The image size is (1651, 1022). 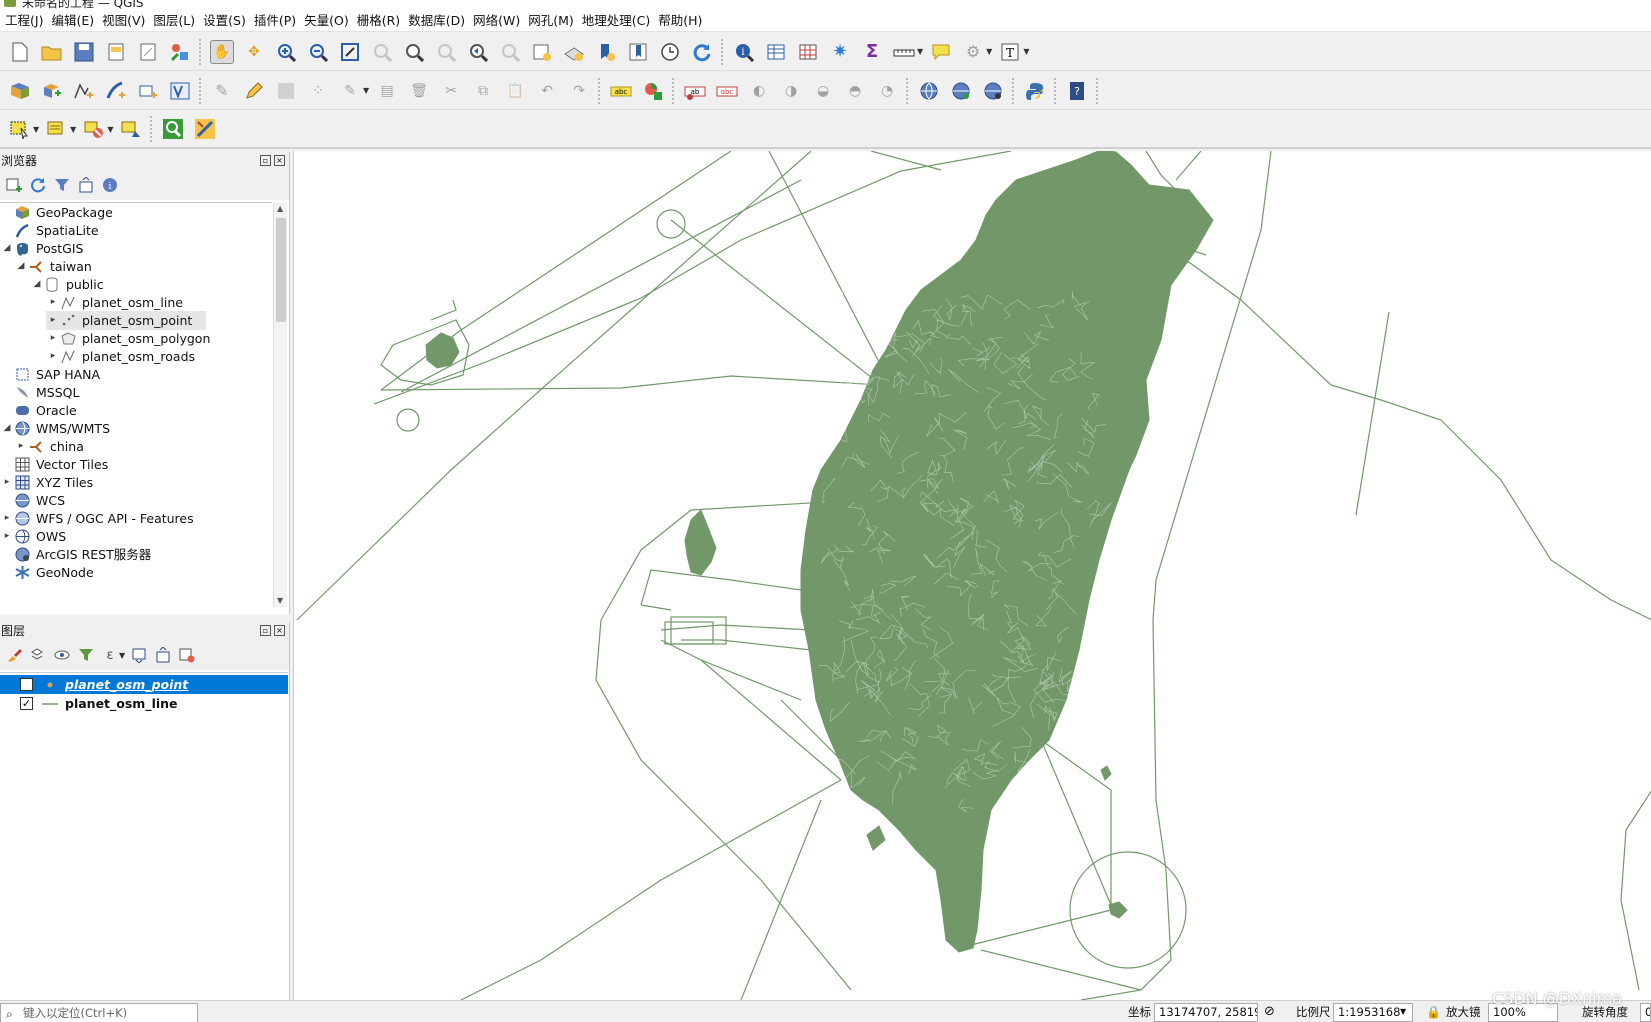 I want to click on new-shapefile-layer-icon, so click(x=84, y=91).